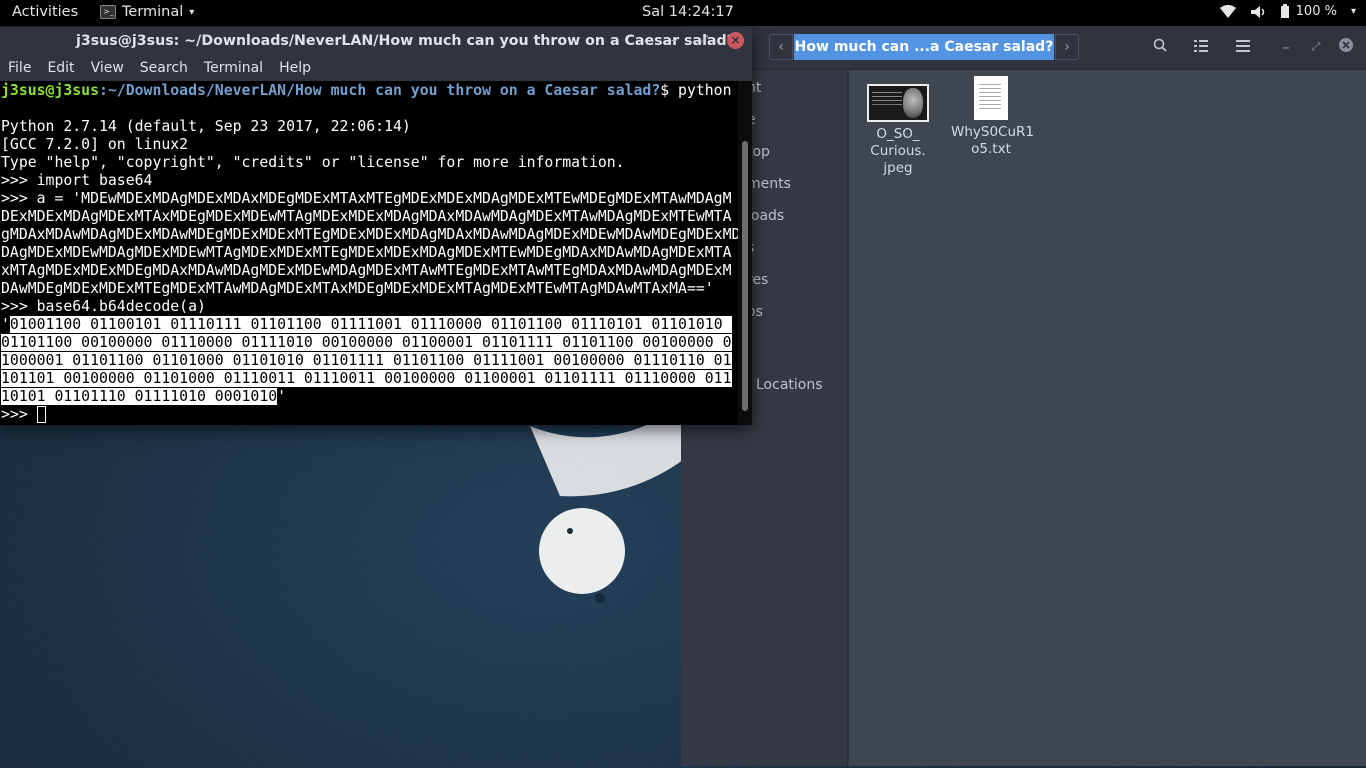 The image size is (1366, 768). Describe the element at coordinates (60, 68) in the screenshot. I see `menu-edit: Edit` at that location.